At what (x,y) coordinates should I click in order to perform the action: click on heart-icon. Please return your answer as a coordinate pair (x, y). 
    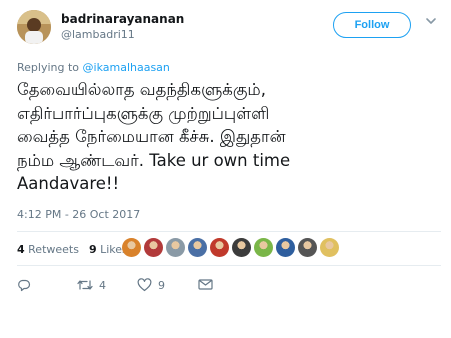
    Looking at the image, I should click on (144, 285).